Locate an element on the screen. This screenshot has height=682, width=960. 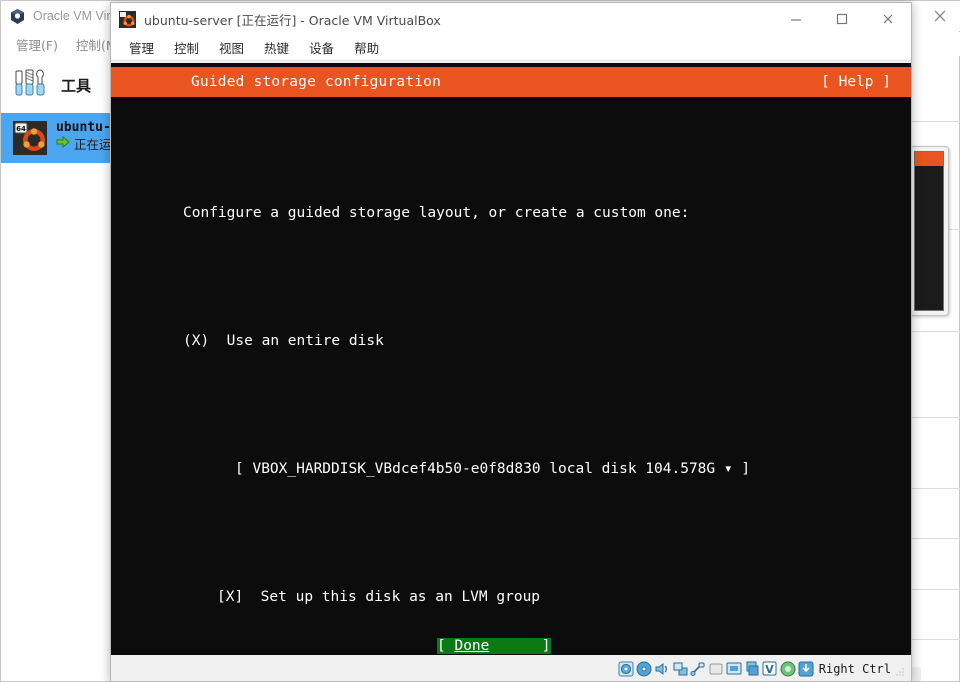
disk-selector-open-bracket: [ is located at coordinates (239, 469).